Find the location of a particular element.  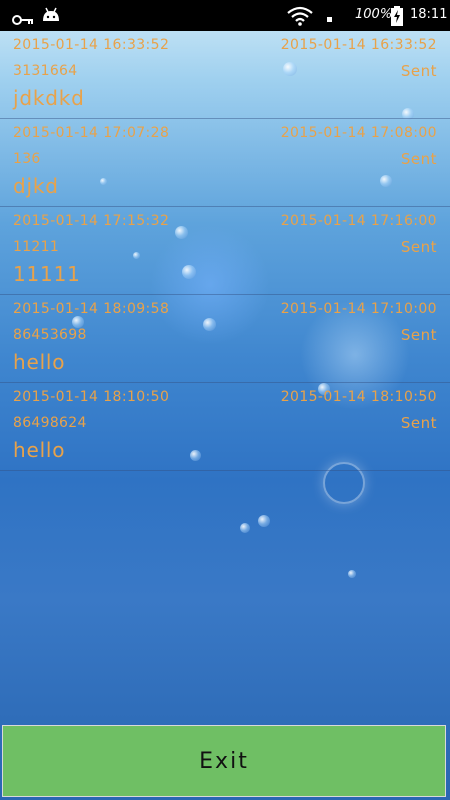

phone-number: 86498624 is located at coordinates (50, 423).